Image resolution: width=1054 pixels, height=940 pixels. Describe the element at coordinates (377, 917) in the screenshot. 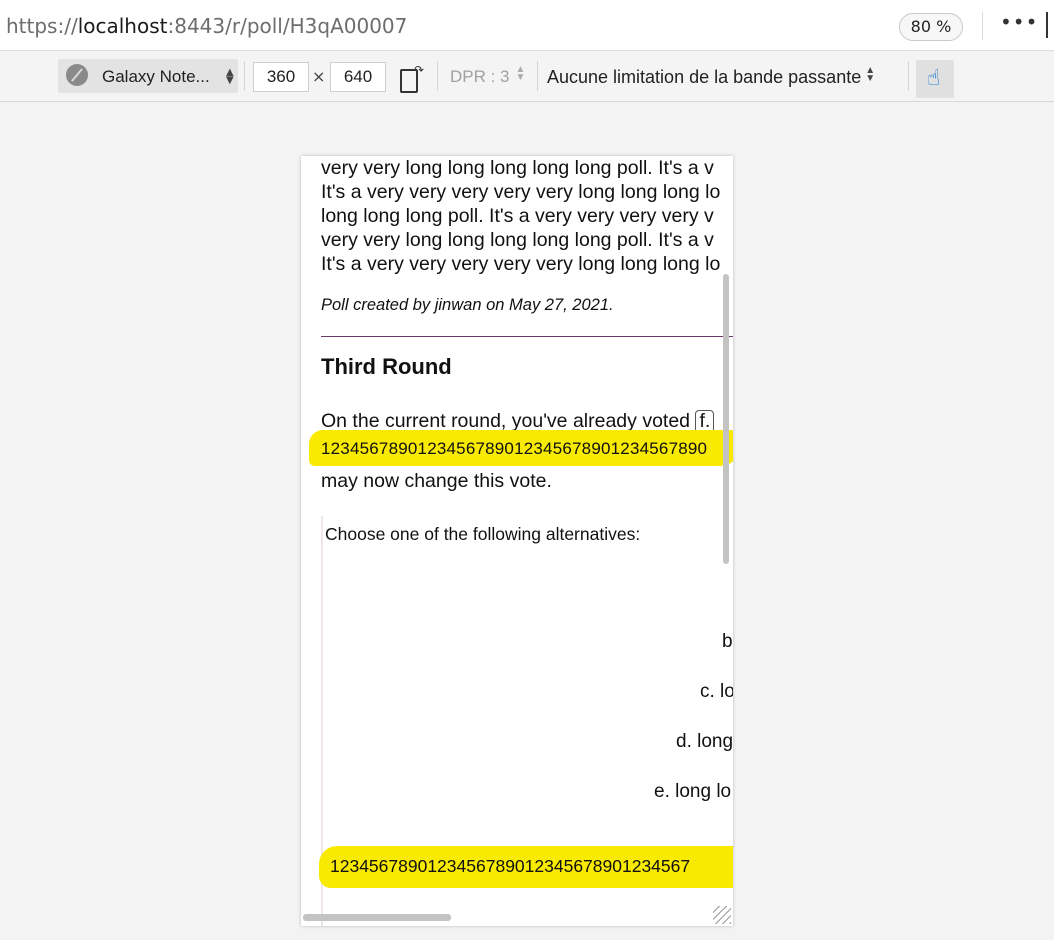

I see `horizontal-scrollbar` at that location.